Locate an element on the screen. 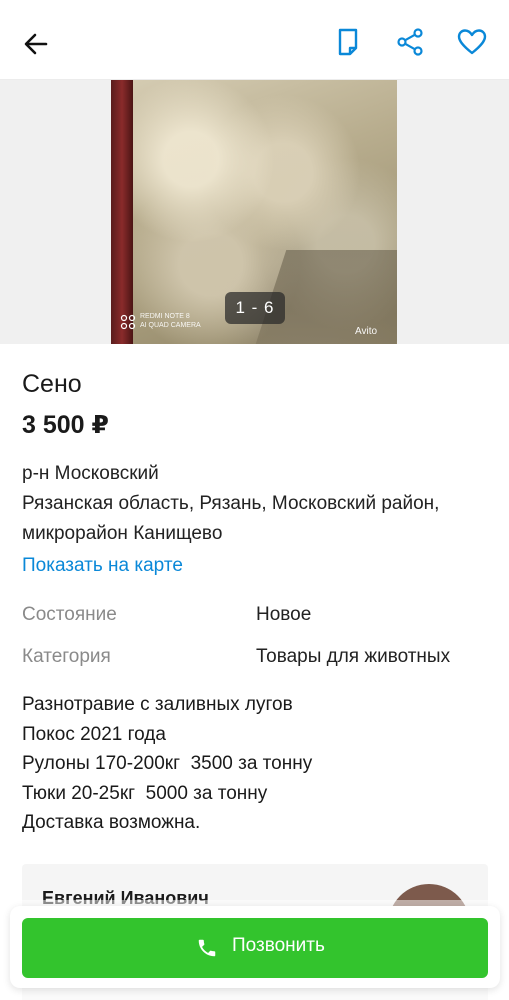 The image size is (509, 1000). heart-icon is located at coordinates (472, 42).